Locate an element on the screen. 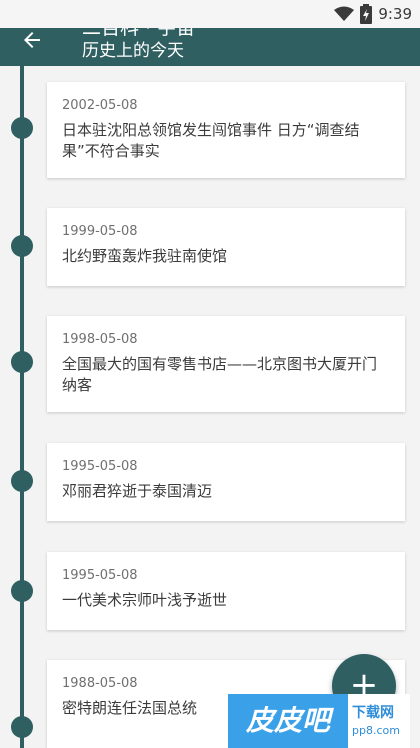  watermark-side: 下载网 pp8.com is located at coordinates (379, 721).